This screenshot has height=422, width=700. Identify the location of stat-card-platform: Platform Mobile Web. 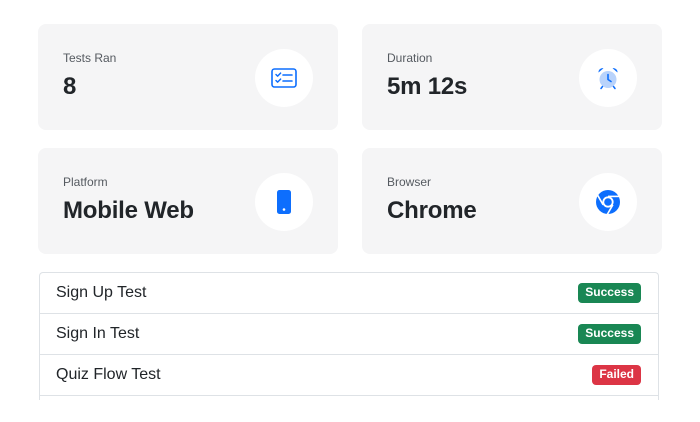
(188, 201).